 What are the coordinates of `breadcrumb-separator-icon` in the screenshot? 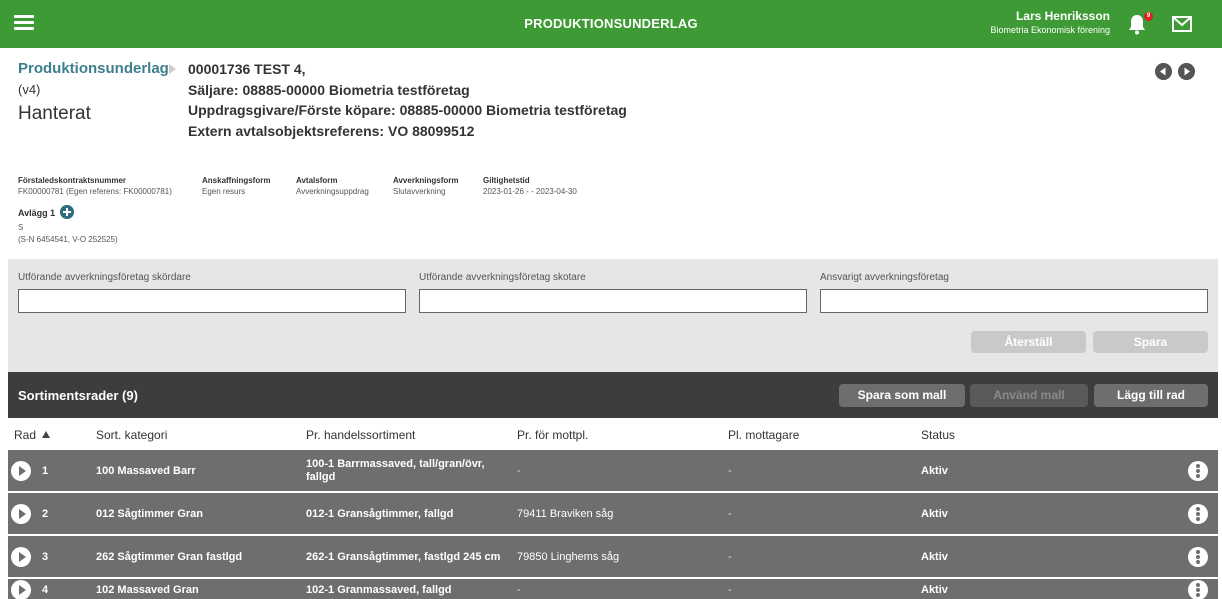 It's located at (172, 69).